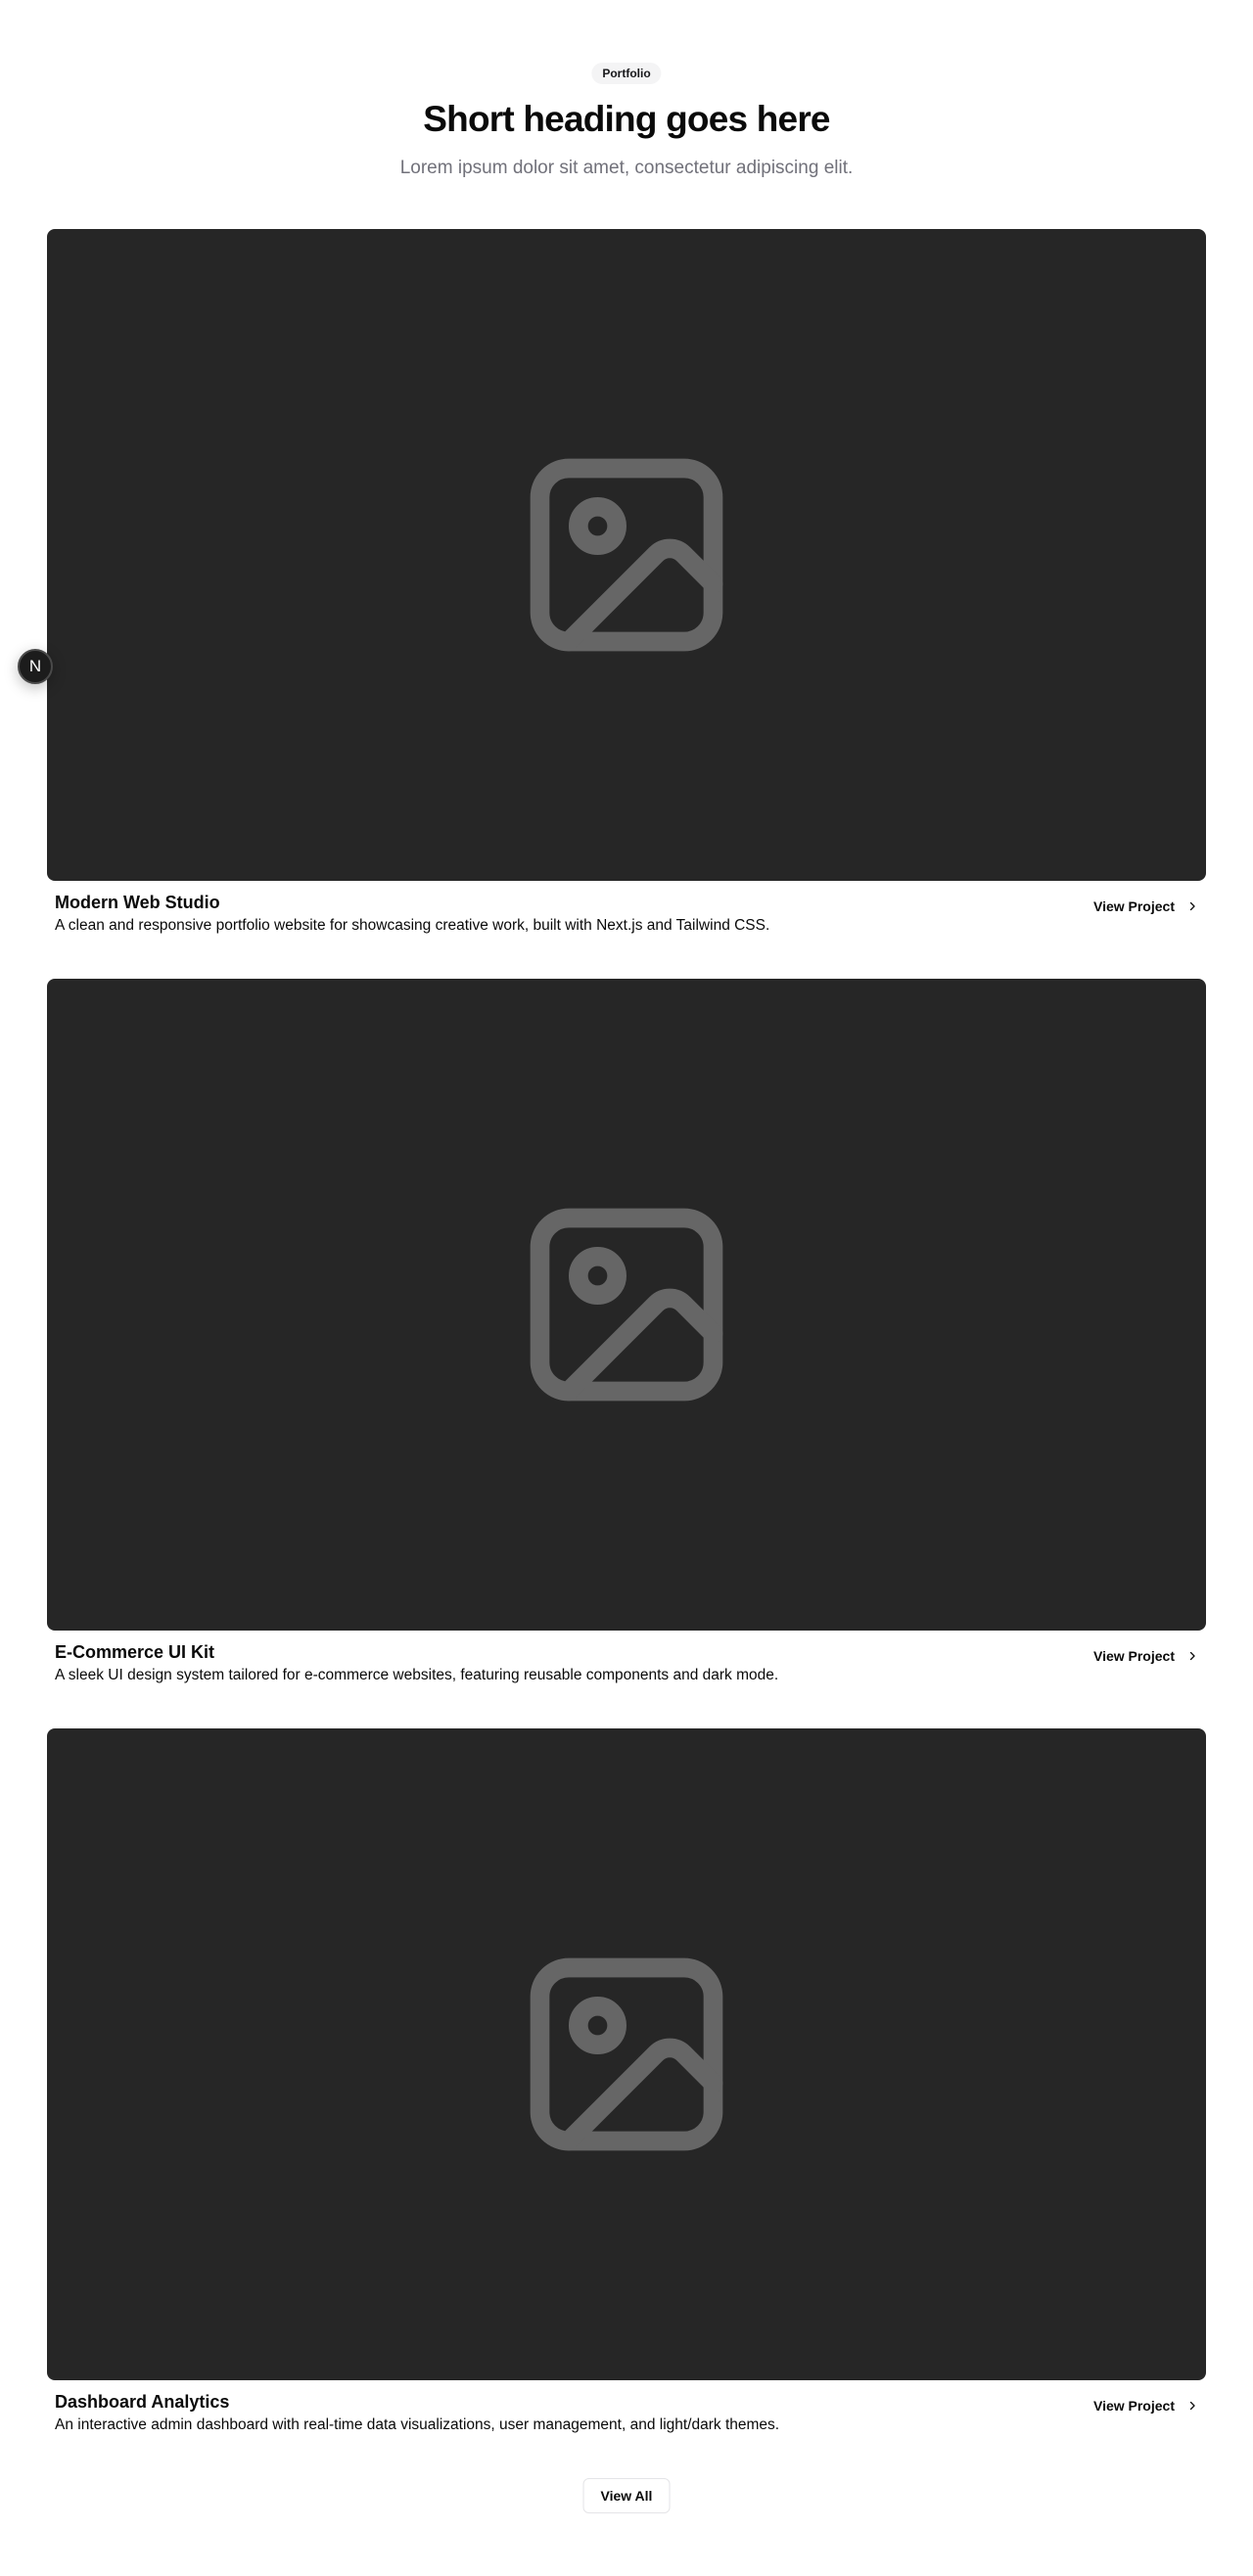 This screenshot has height=2576, width=1253. I want to click on section-badge: Portfolio, so click(626, 73).